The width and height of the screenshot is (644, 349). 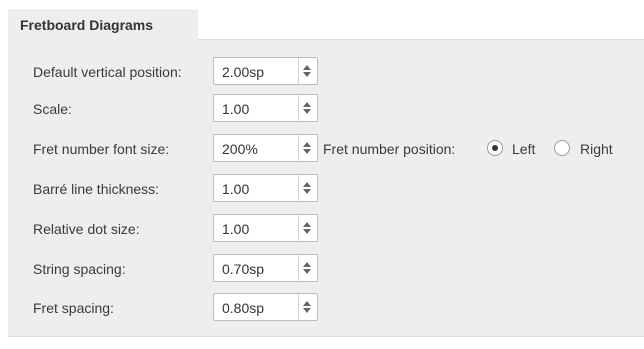 I want to click on string-spacing-spinbox: 0.70sp, so click(x=265, y=268).